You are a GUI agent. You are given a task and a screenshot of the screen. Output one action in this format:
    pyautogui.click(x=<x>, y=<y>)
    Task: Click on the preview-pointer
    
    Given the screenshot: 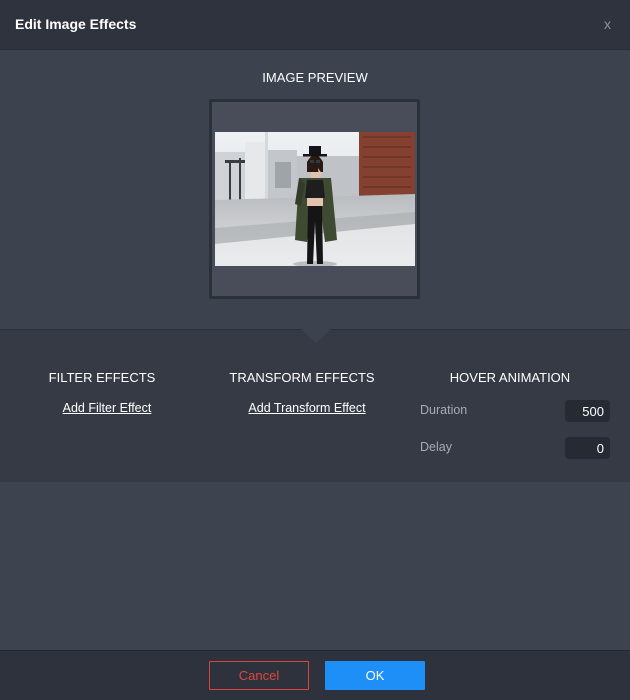 What is the action you would take?
    pyautogui.click(x=316, y=336)
    